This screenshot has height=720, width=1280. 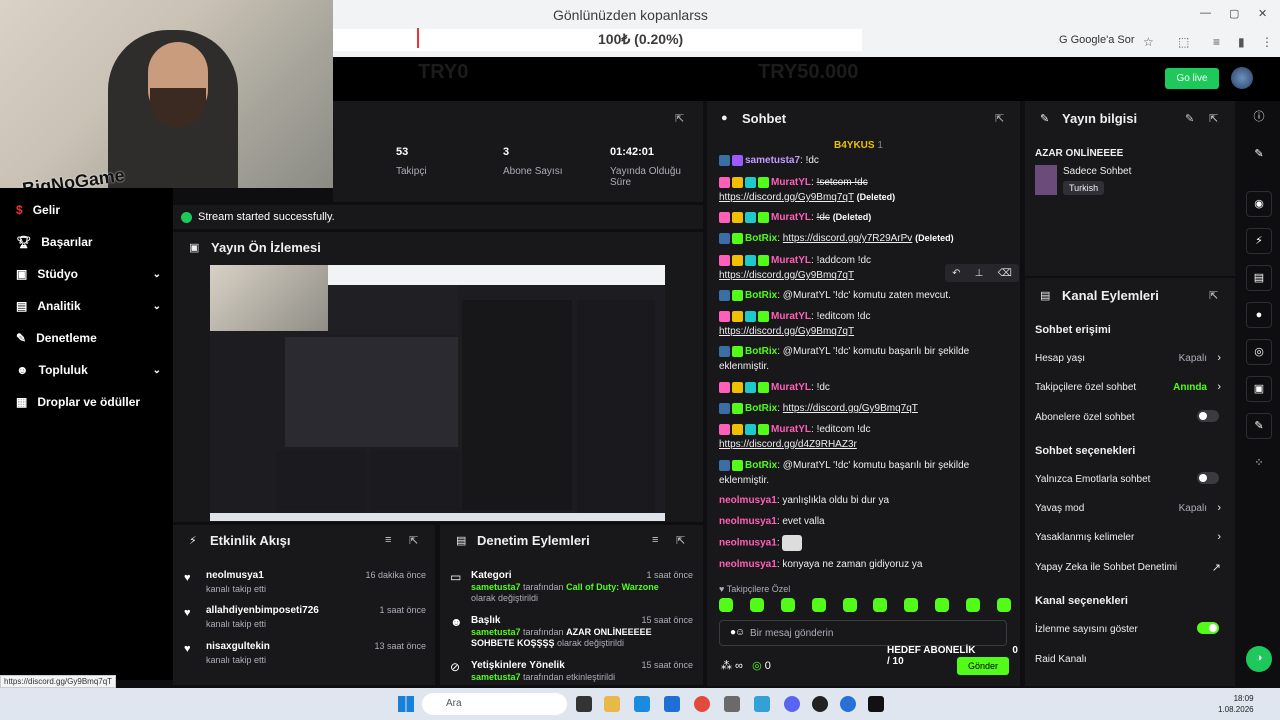 What do you see at coordinates (1259, 659) in the screenshot?
I see `green-action-button: ◑` at bounding box center [1259, 659].